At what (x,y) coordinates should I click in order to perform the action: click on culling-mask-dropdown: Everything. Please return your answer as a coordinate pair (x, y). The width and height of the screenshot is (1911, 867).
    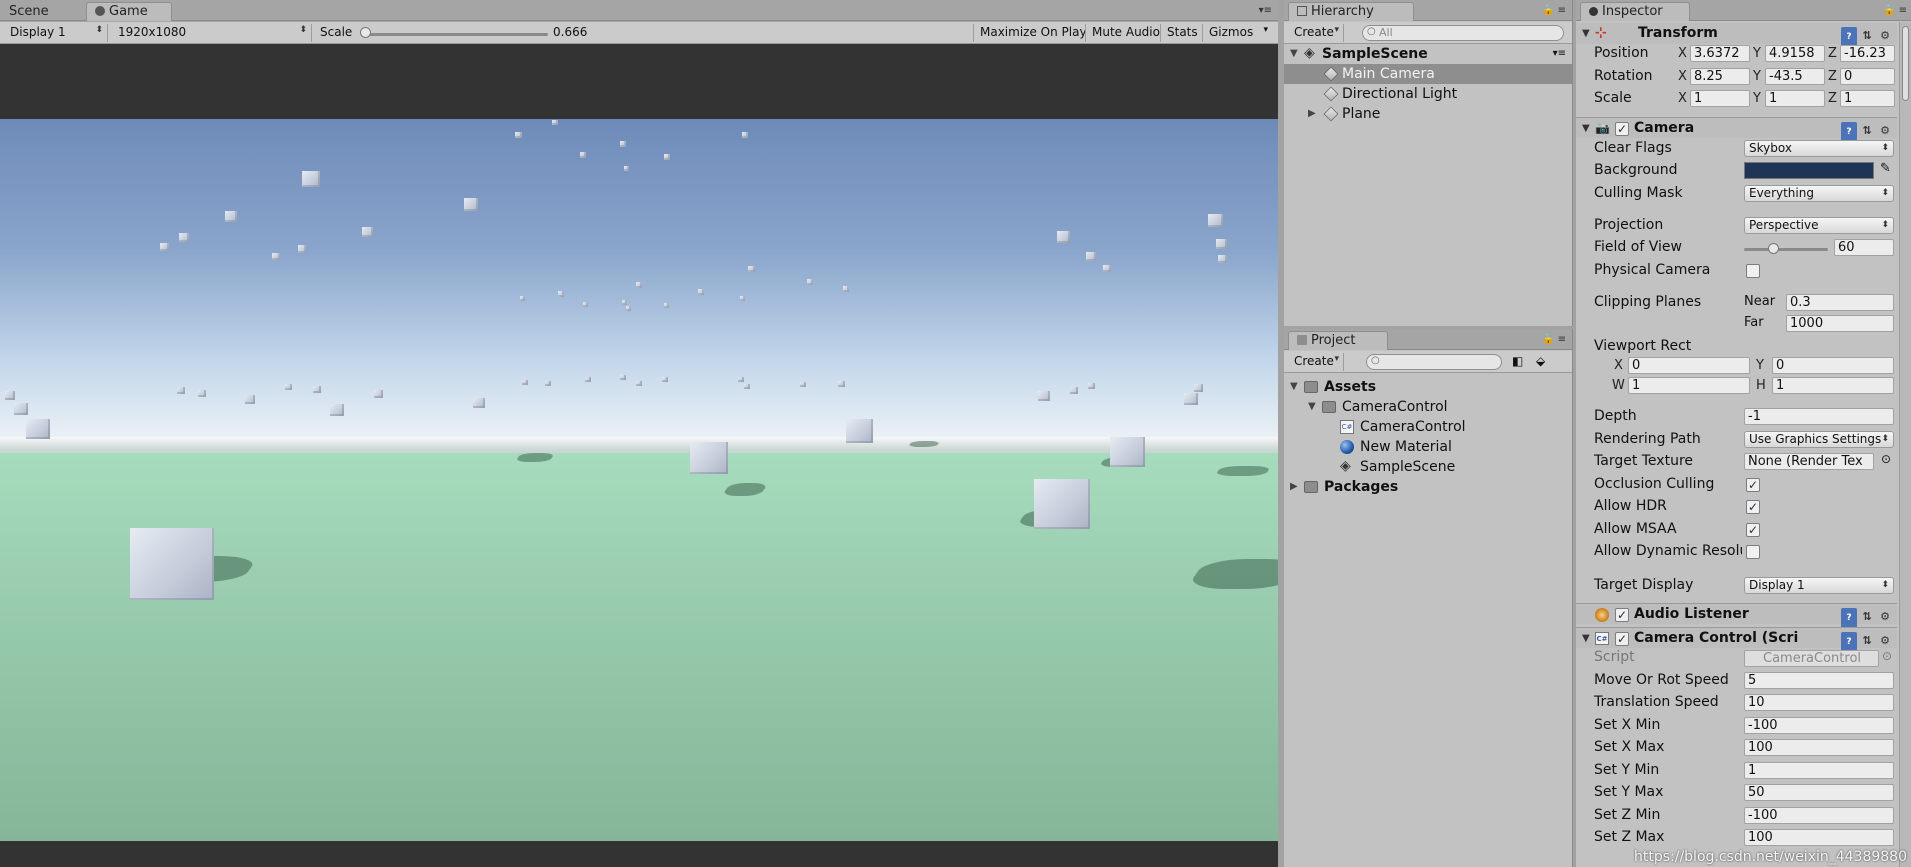
    Looking at the image, I should click on (1819, 193).